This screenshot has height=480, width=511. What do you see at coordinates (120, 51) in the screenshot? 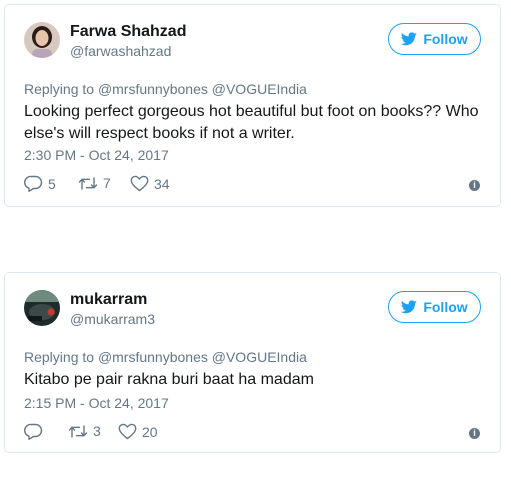
I see `author-handle: @farwashahzad` at bounding box center [120, 51].